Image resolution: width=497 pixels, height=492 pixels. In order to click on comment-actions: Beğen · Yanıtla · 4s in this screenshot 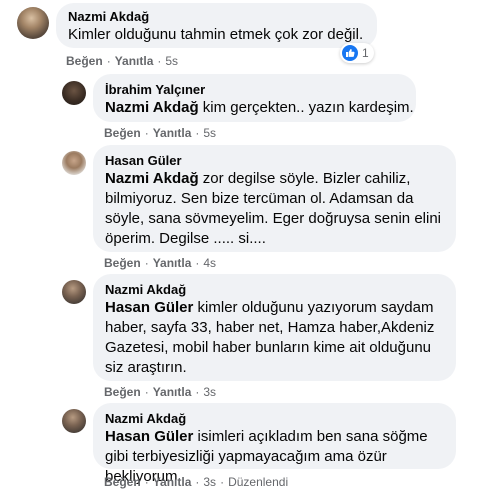, I will do `click(160, 263)`.